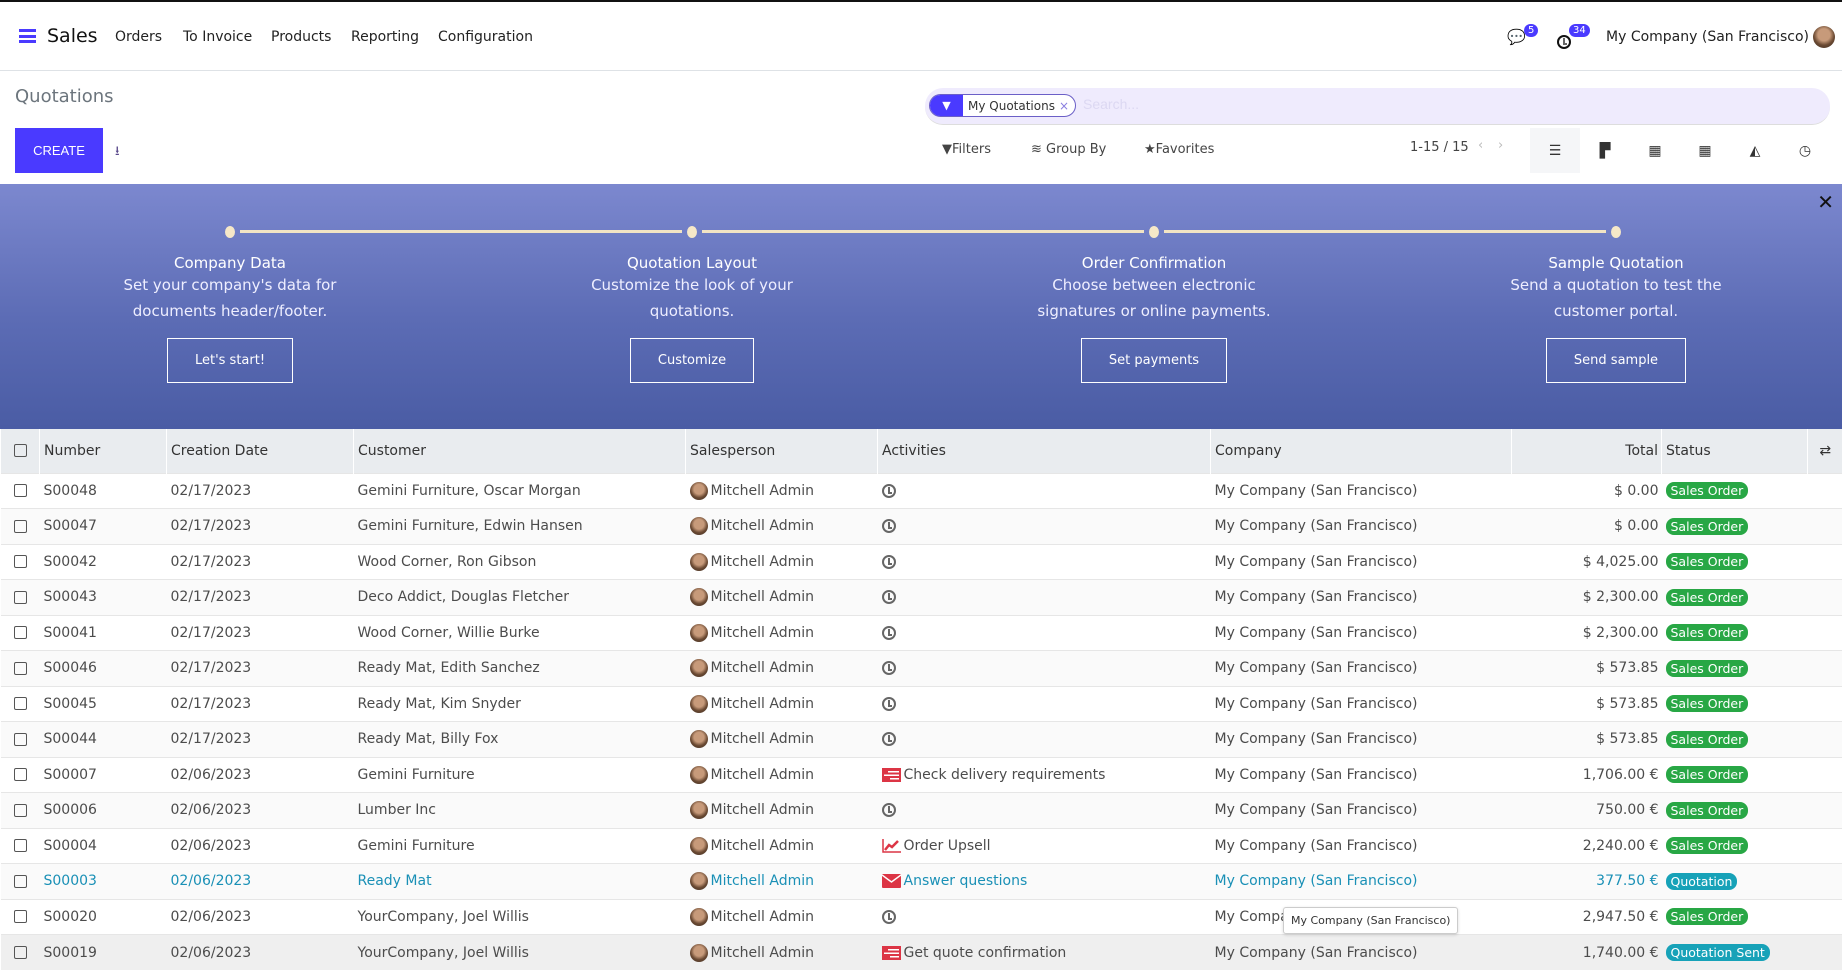  I want to click on cell-company: My Company (San Francisco), so click(1361, 740).